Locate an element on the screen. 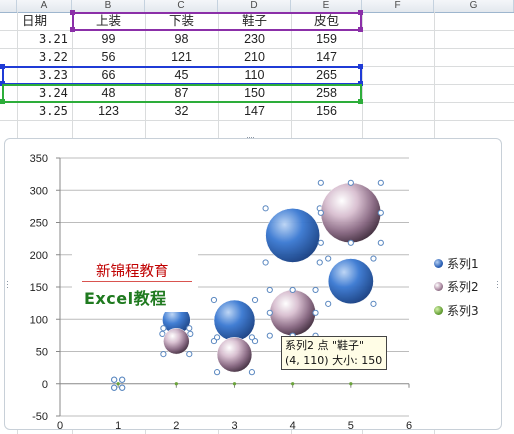 This screenshot has height=434, width=514. x-tick-label: 3 is located at coordinates (234, 426).